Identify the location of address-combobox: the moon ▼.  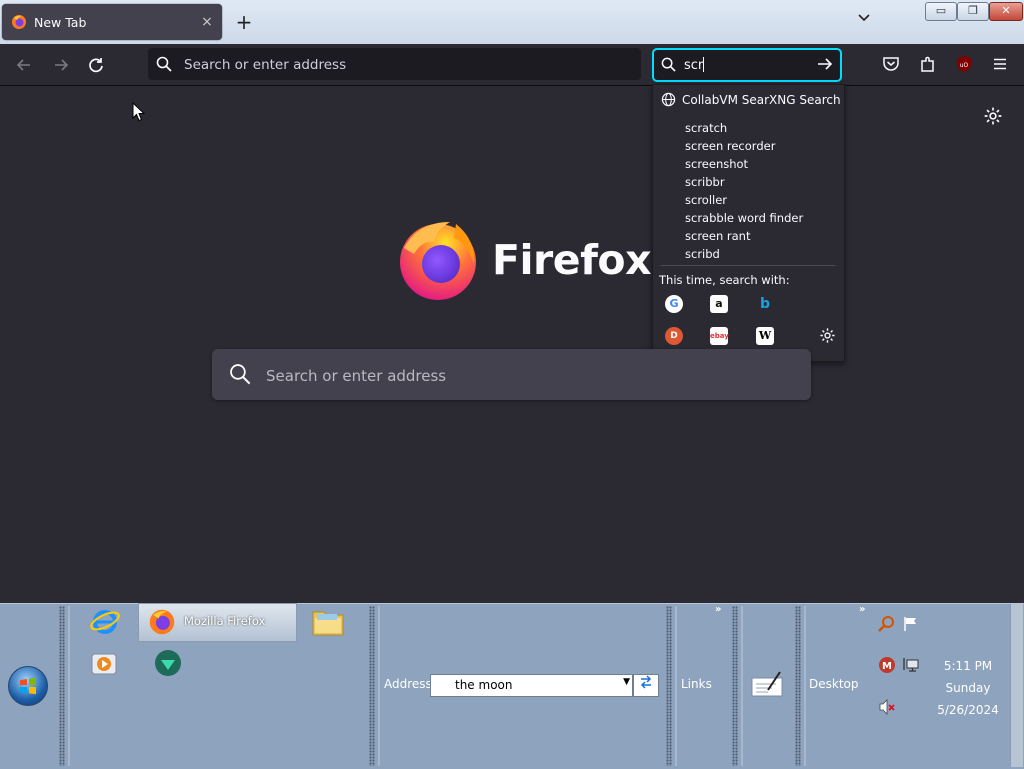
(531, 685).